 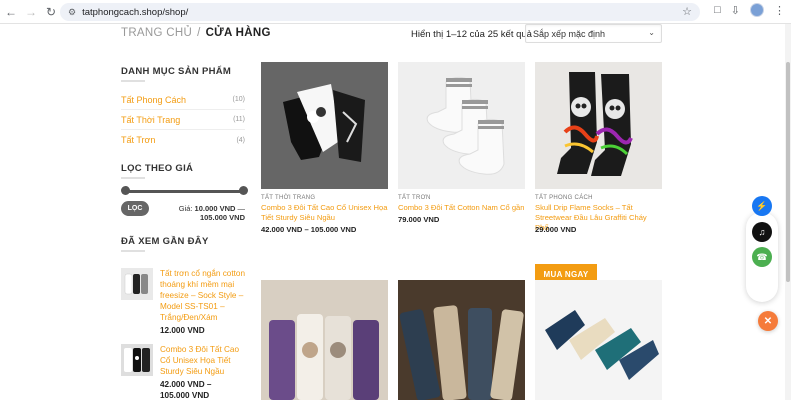 I want to click on sort-select: Sắp xếp mặc định ⌄, so click(x=593, y=33).